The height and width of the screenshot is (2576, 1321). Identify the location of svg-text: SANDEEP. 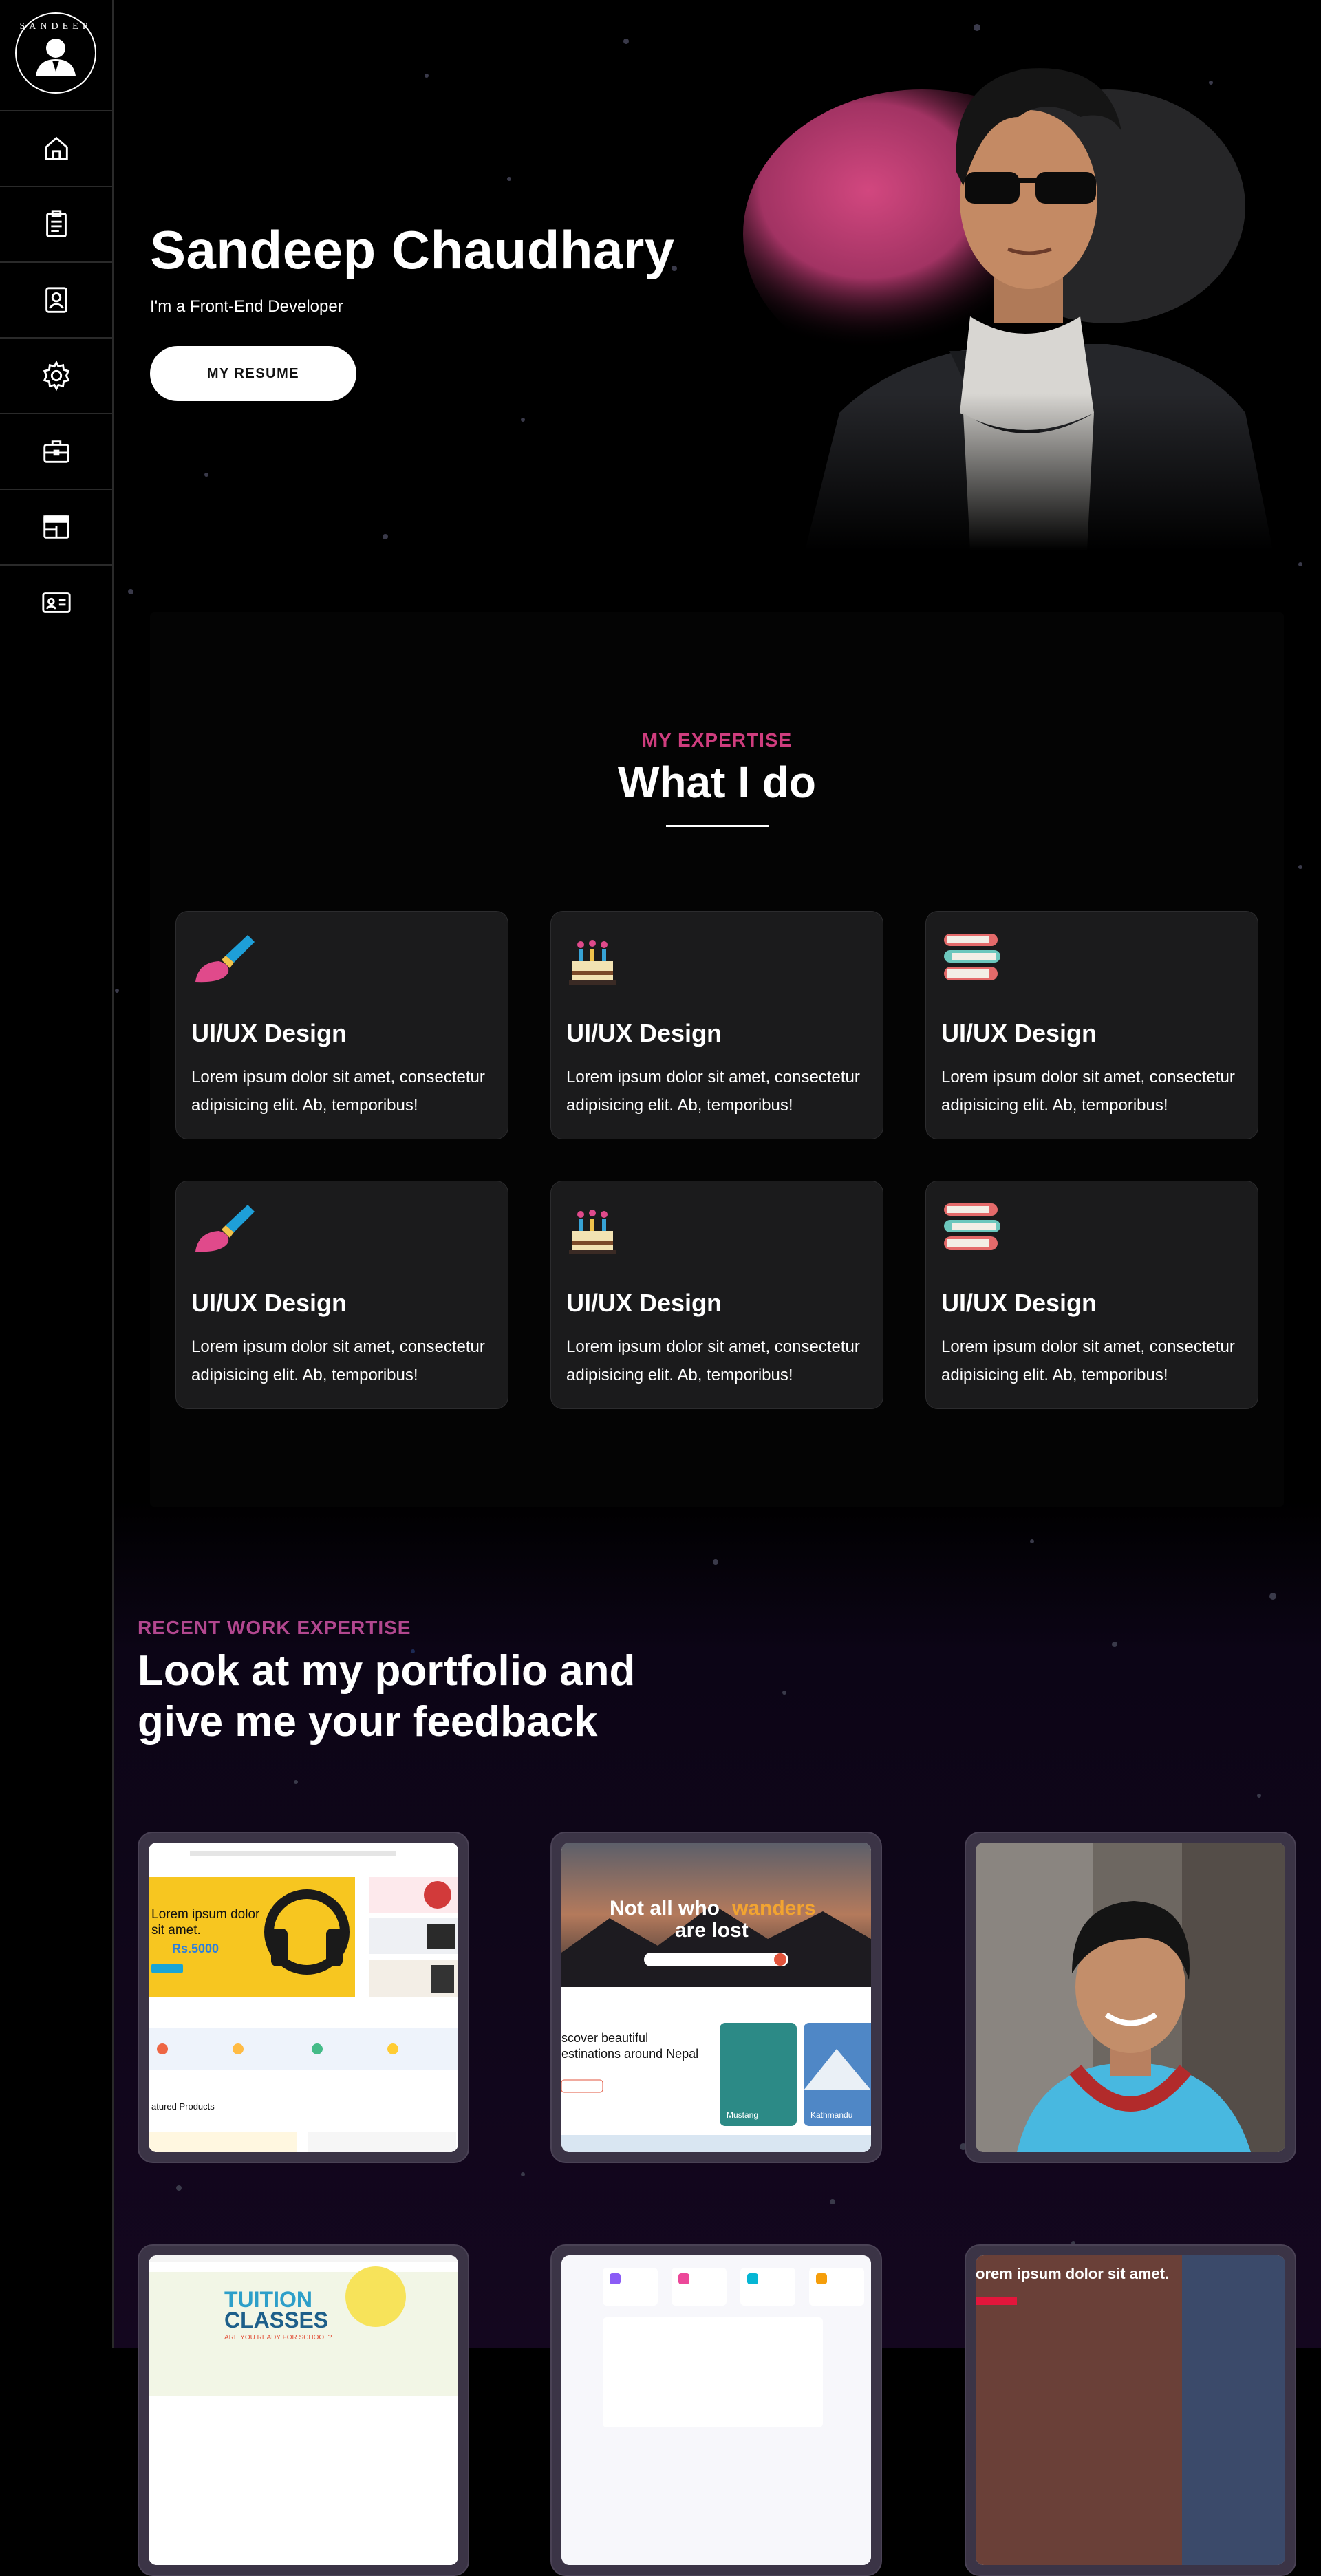
(55, 27).